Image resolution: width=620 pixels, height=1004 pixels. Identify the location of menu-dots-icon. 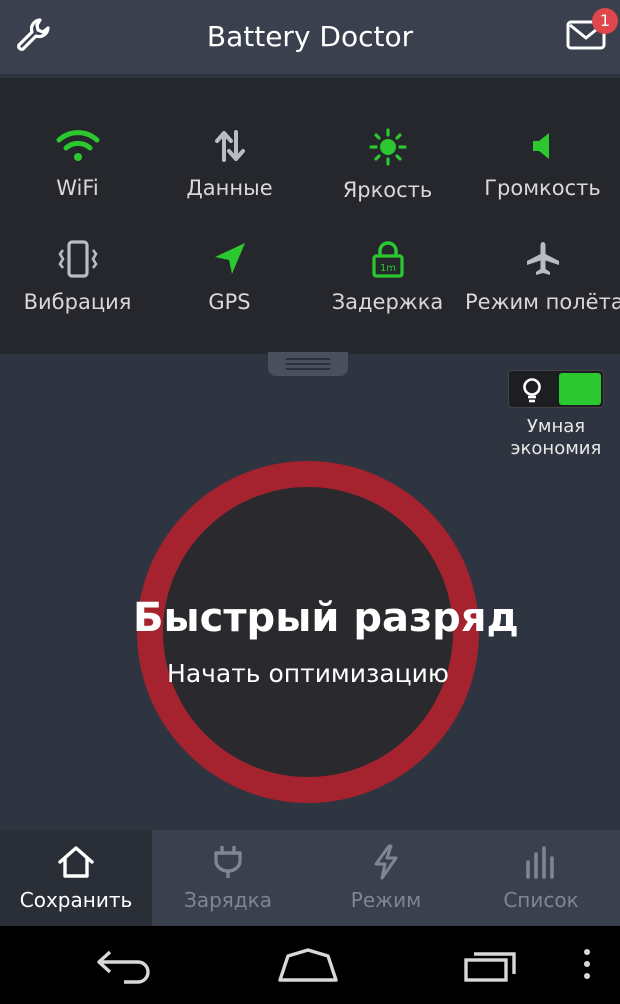
(587, 965).